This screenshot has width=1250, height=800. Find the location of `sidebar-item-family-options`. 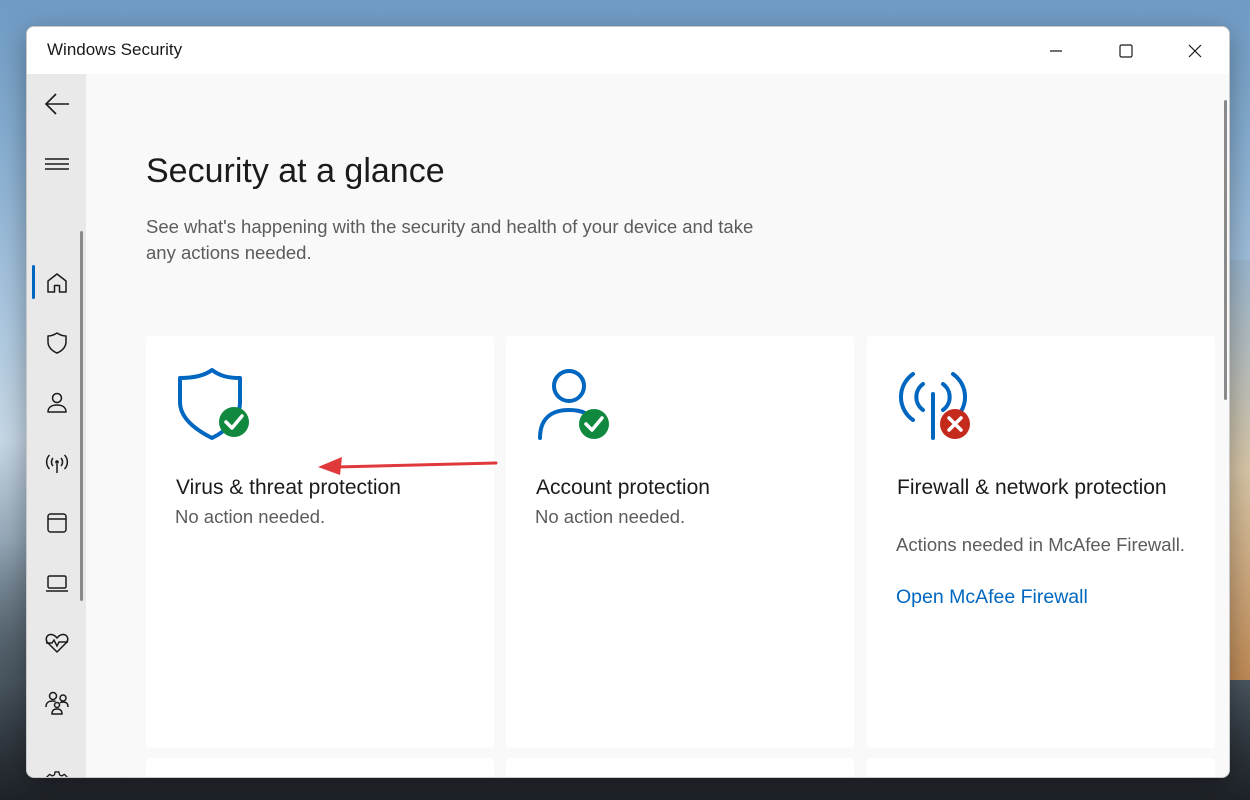

sidebar-item-family-options is located at coordinates (57, 703).